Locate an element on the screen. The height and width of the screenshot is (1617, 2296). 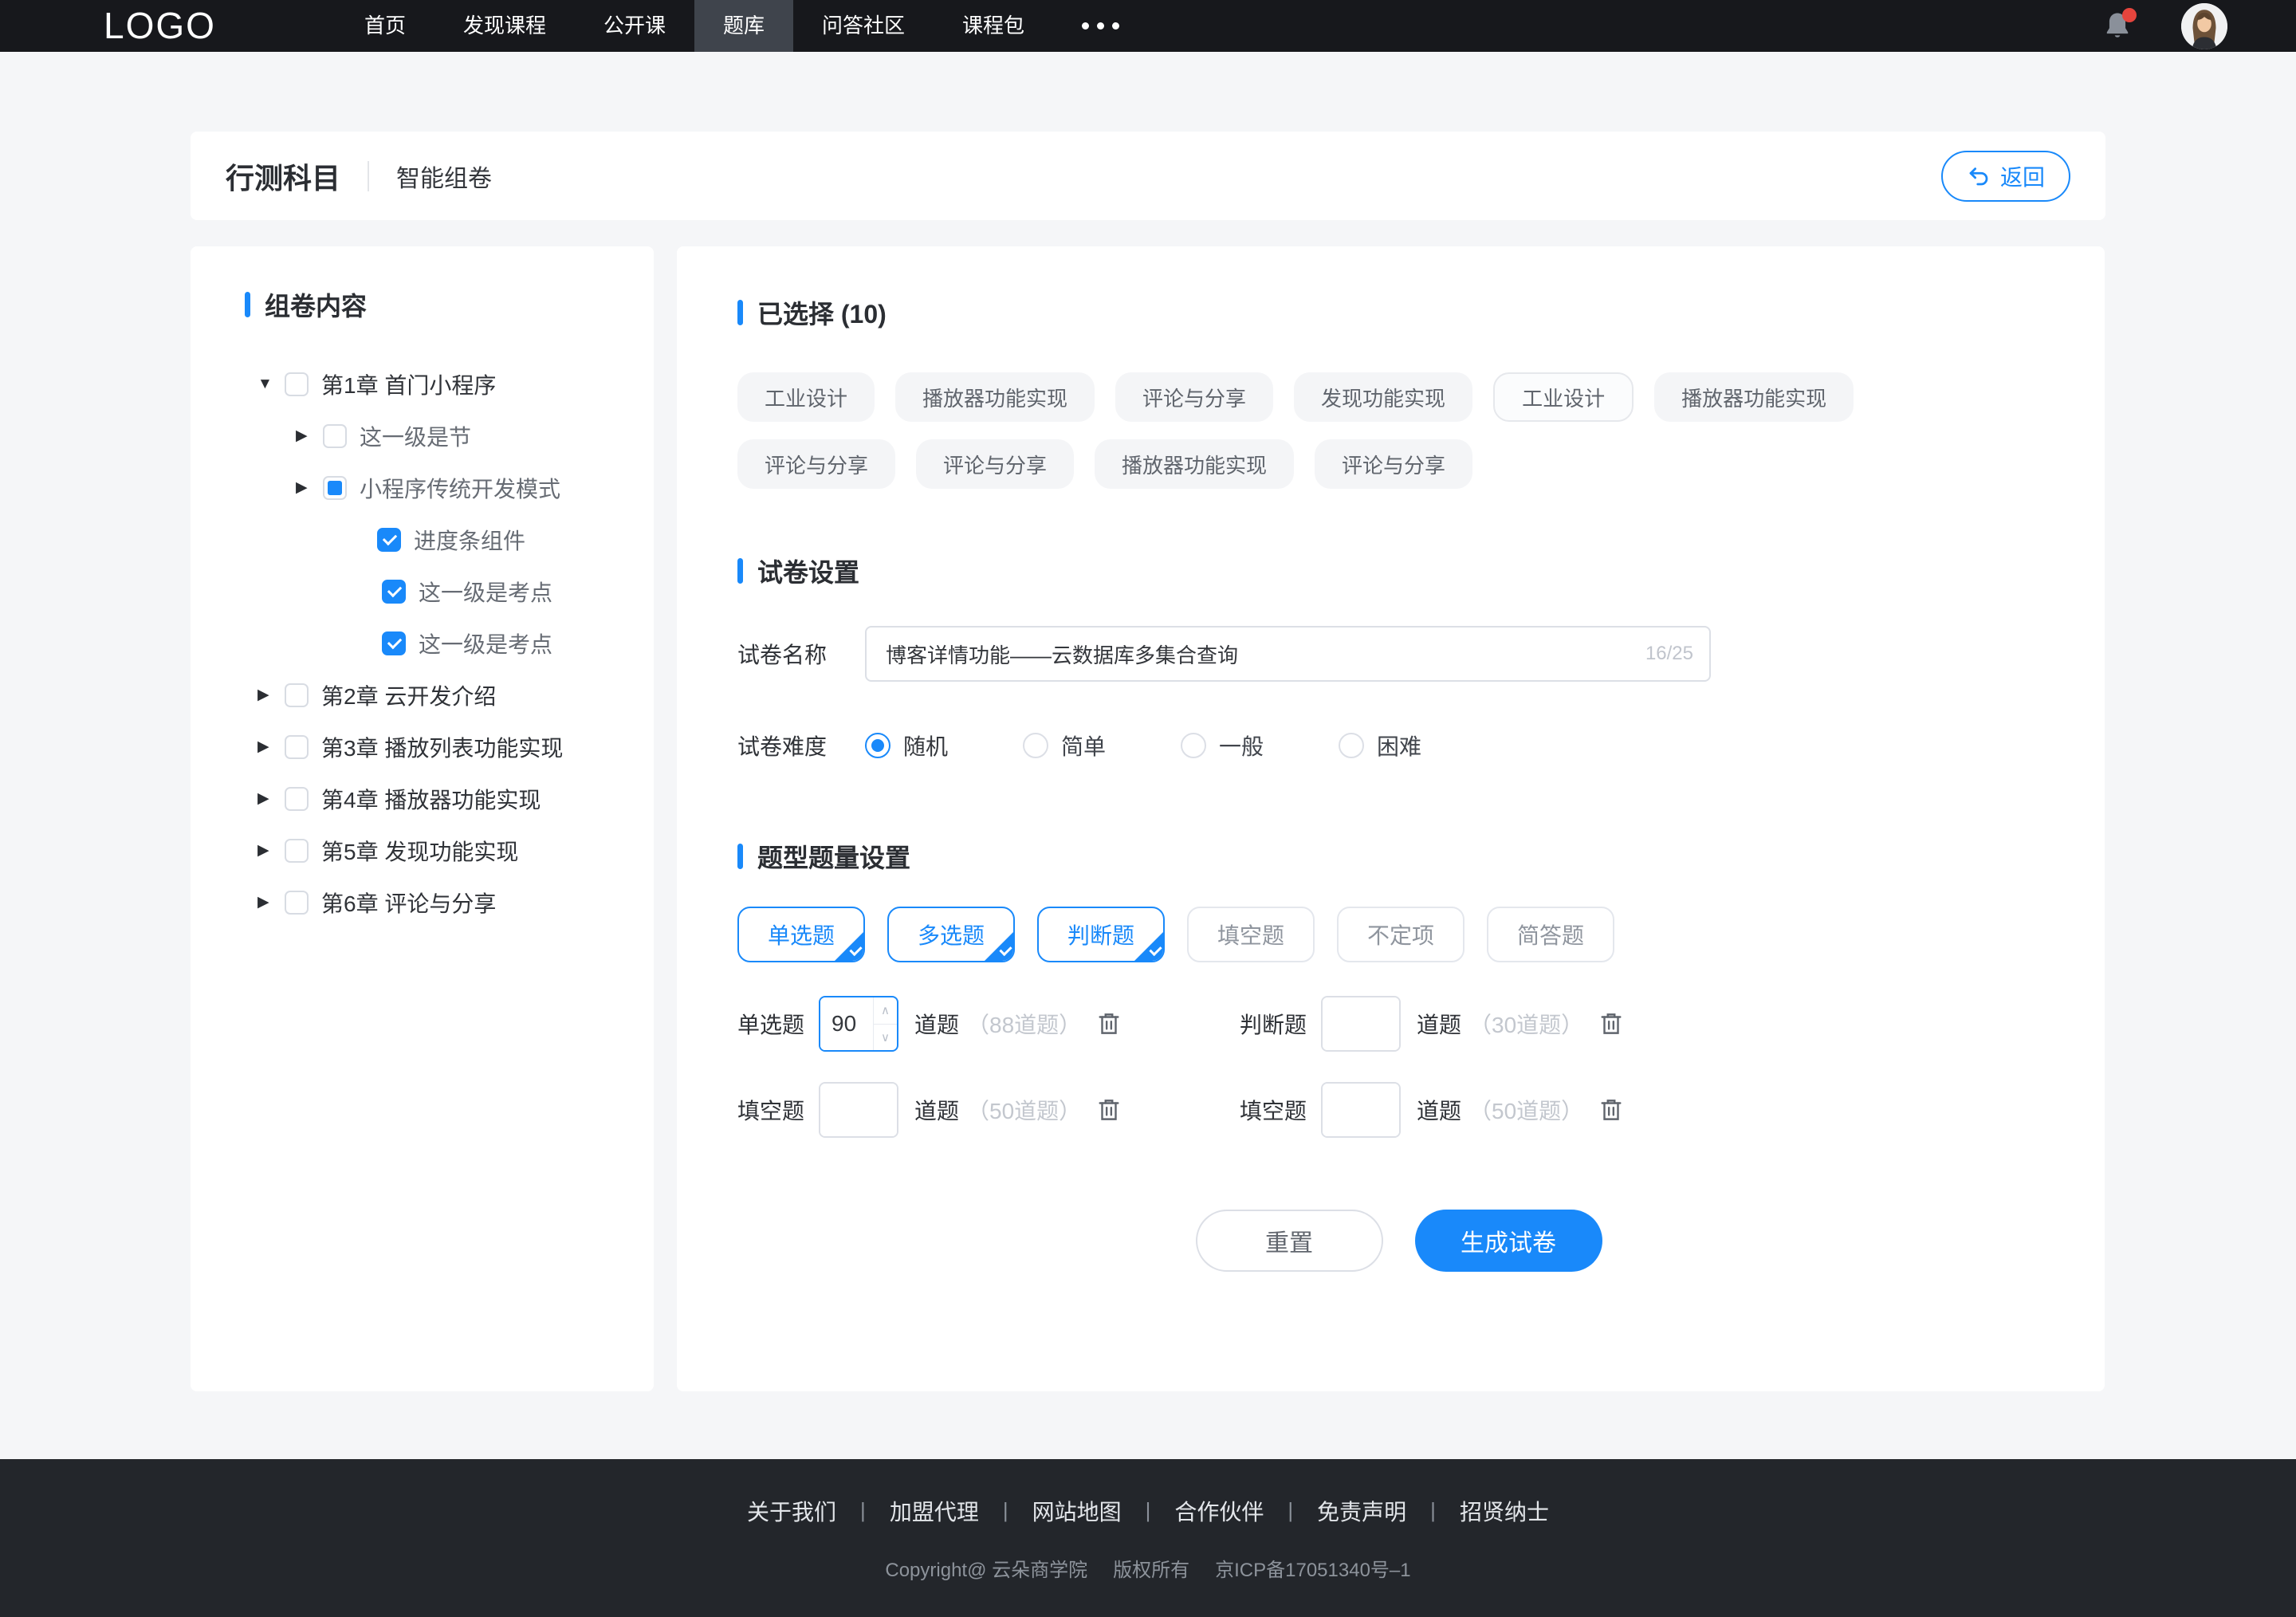
count-stepper: ∧ ∨ is located at coordinates (859, 1024).